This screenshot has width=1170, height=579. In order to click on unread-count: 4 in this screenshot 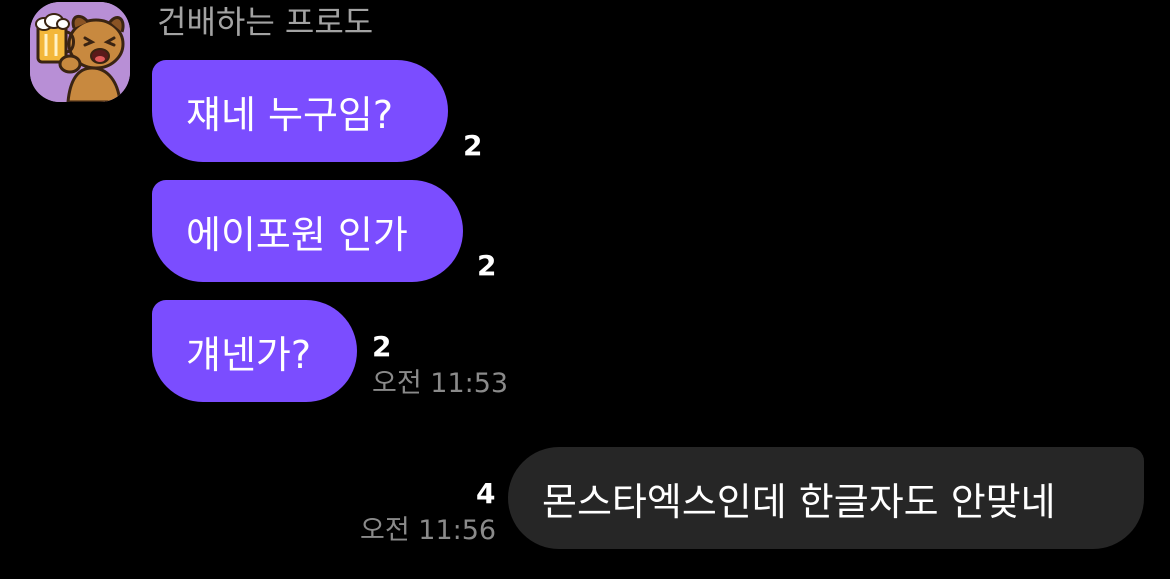, I will do `click(486, 493)`.